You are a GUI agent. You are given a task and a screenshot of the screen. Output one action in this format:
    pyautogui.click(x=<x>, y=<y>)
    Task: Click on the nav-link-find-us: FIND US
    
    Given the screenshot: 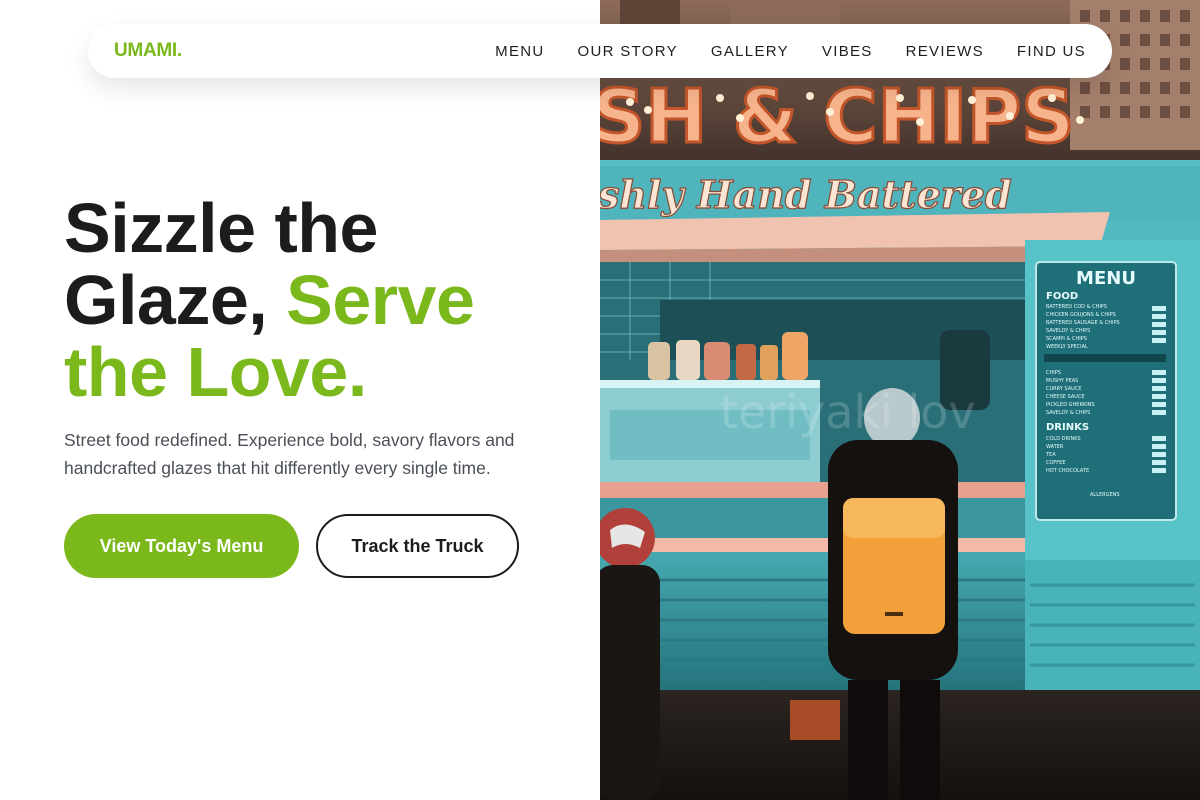 What is the action you would take?
    pyautogui.click(x=1051, y=51)
    